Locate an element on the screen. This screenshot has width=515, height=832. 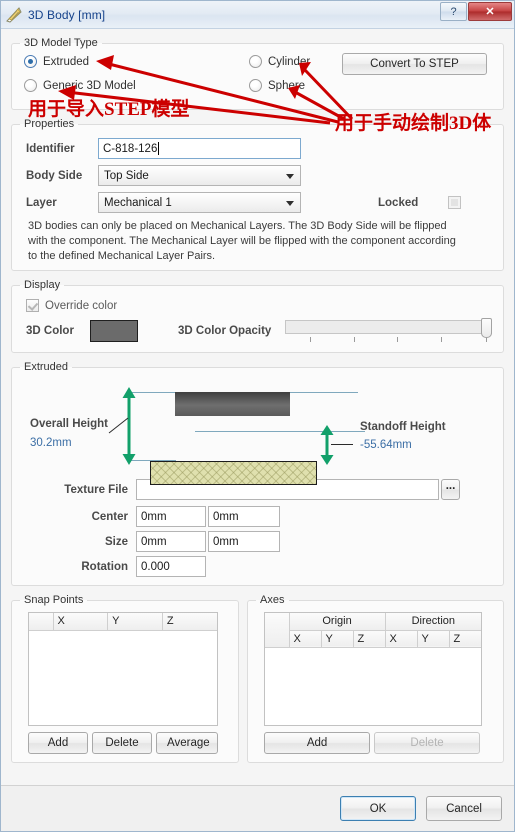
radio-extruded-label: Extruded is located at coordinates (66, 61).